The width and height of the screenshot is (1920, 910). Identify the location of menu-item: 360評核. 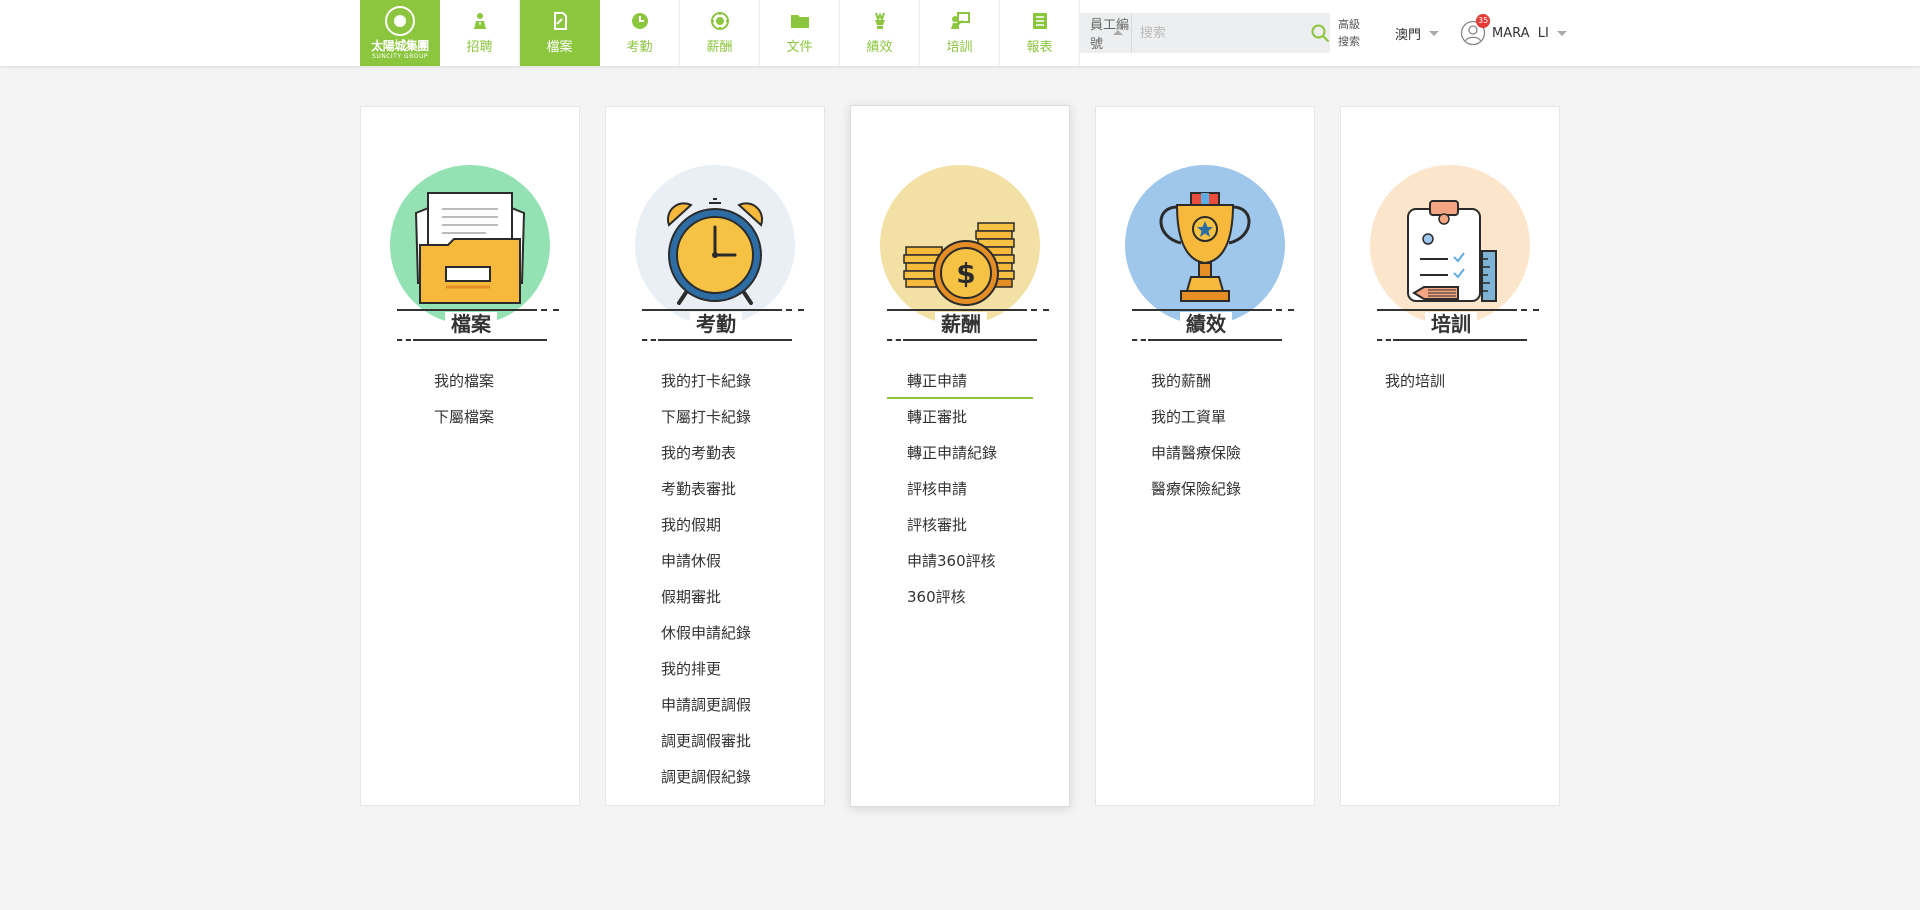
(952, 597).